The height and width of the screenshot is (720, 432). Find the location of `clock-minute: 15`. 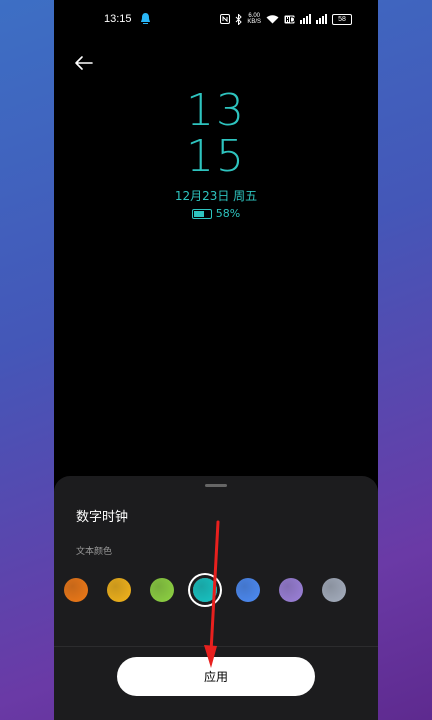

clock-minute: 15 is located at coordinates (216, 156).